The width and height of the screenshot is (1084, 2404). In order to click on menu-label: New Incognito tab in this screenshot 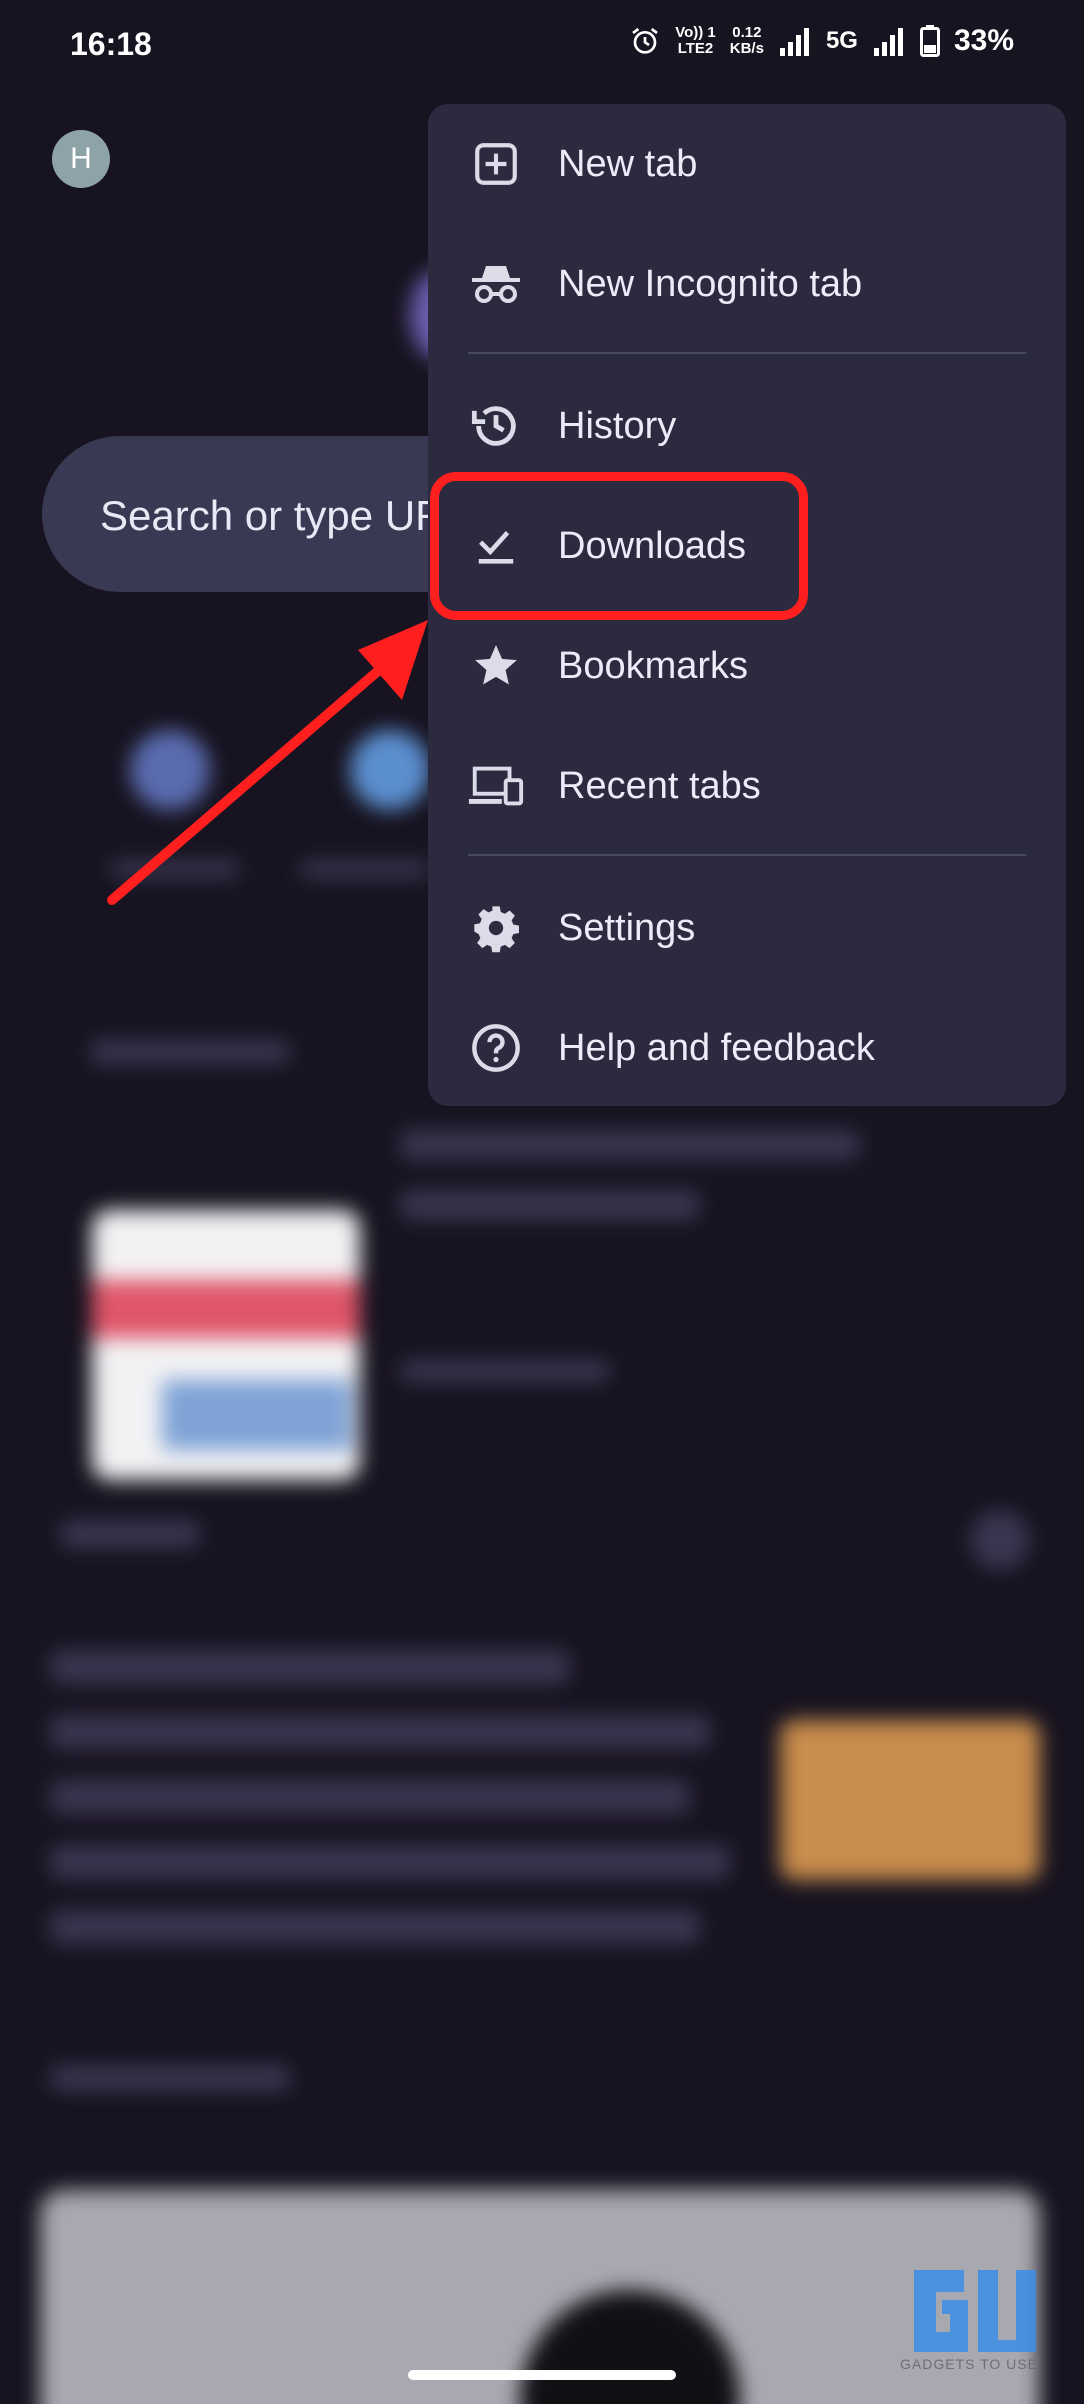, I will do `click(710, 283)`.